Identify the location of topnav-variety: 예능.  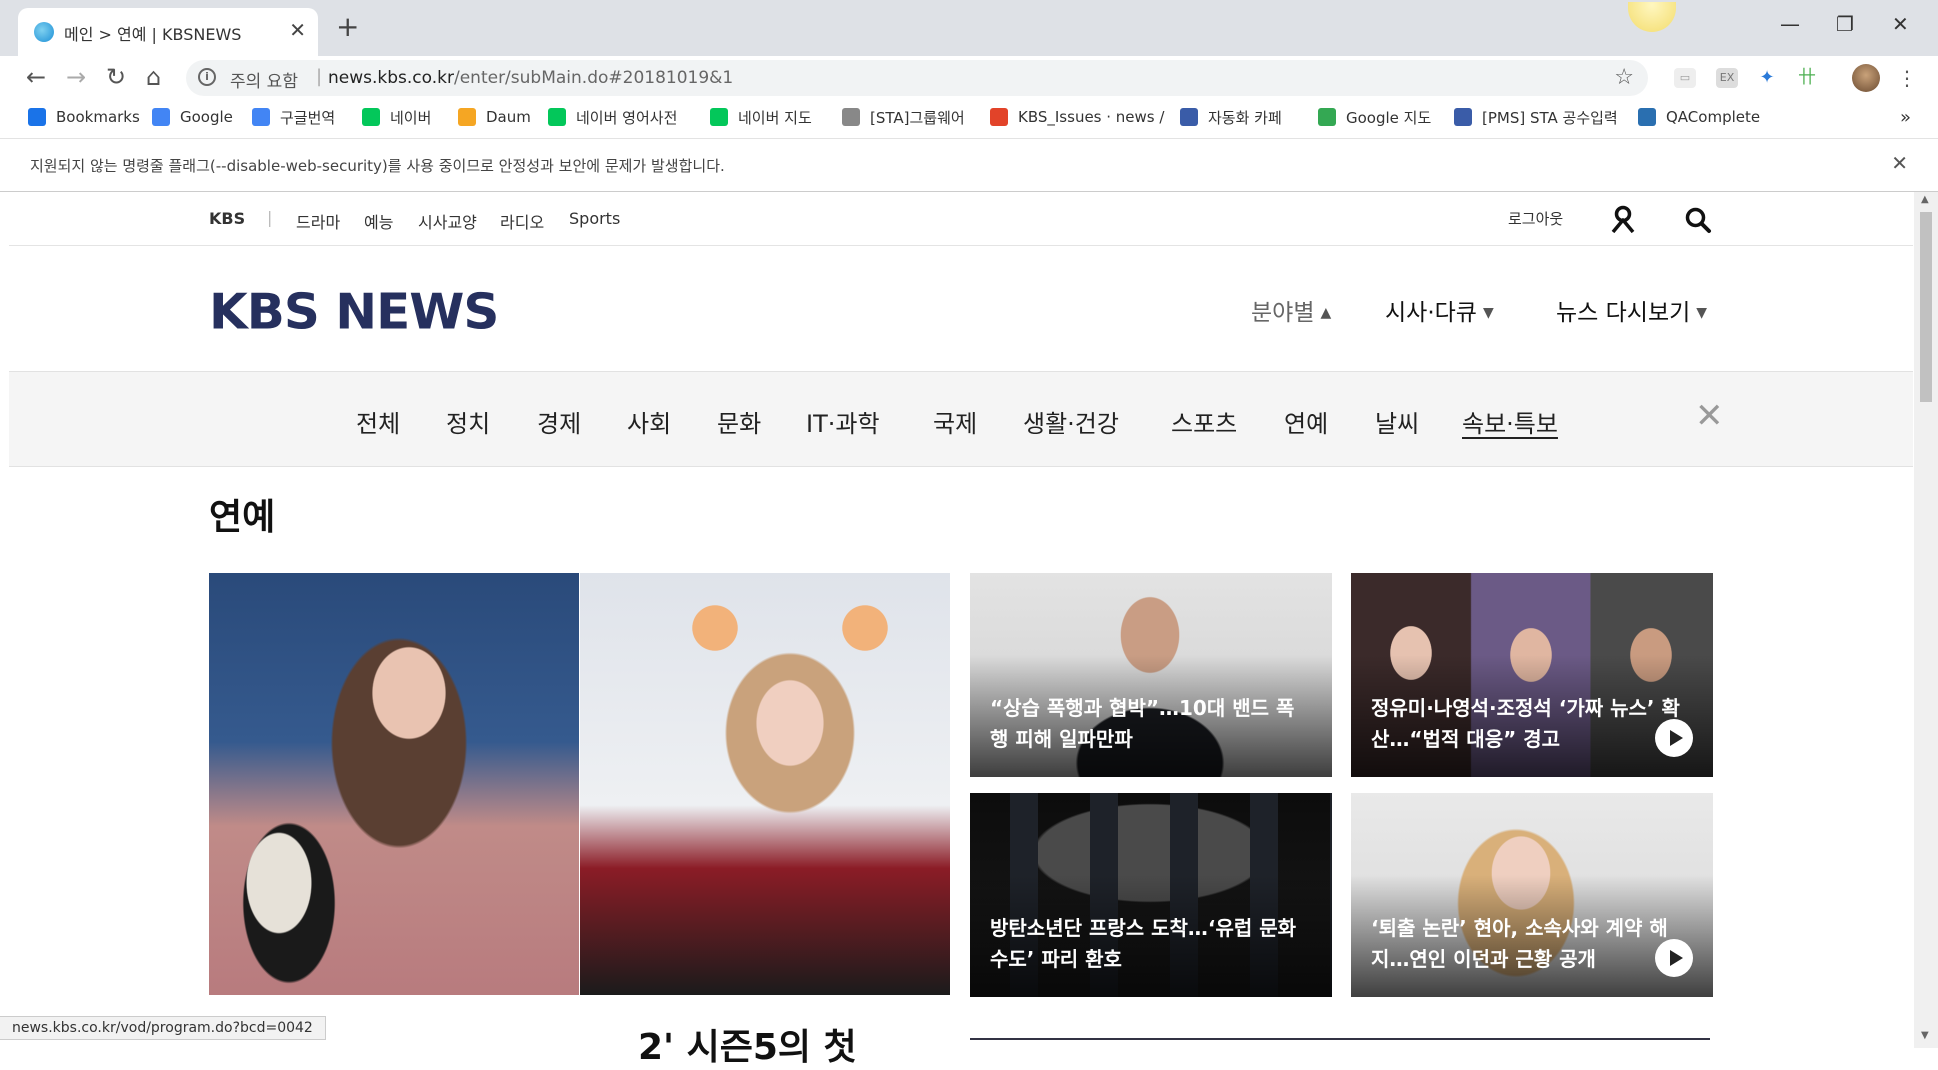
(378, 221).